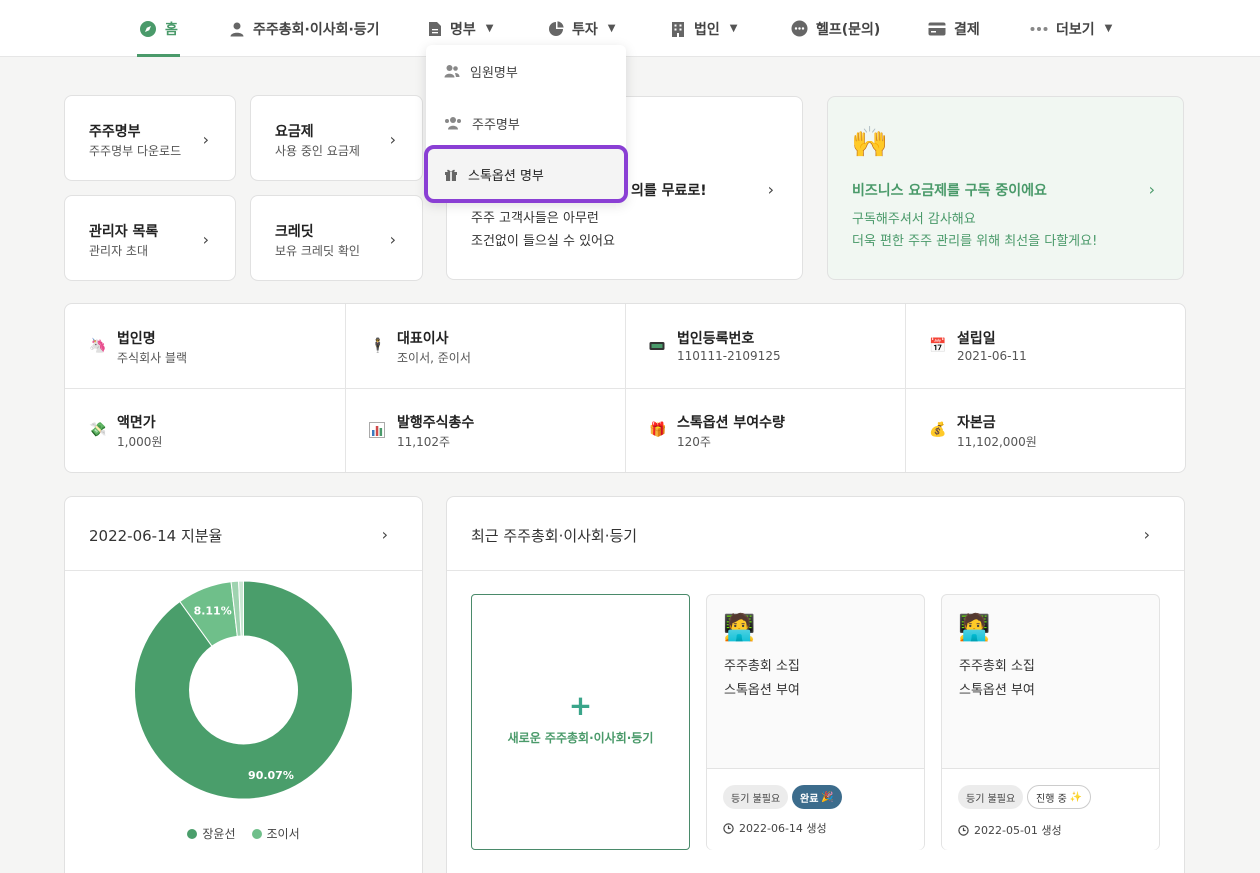 The width and height of the screenshot is (1260, 873). Describe the element at coordinates (1010, 830) in the screenshot. I see `meeting-date: 2022-05-01 생성` at that location.